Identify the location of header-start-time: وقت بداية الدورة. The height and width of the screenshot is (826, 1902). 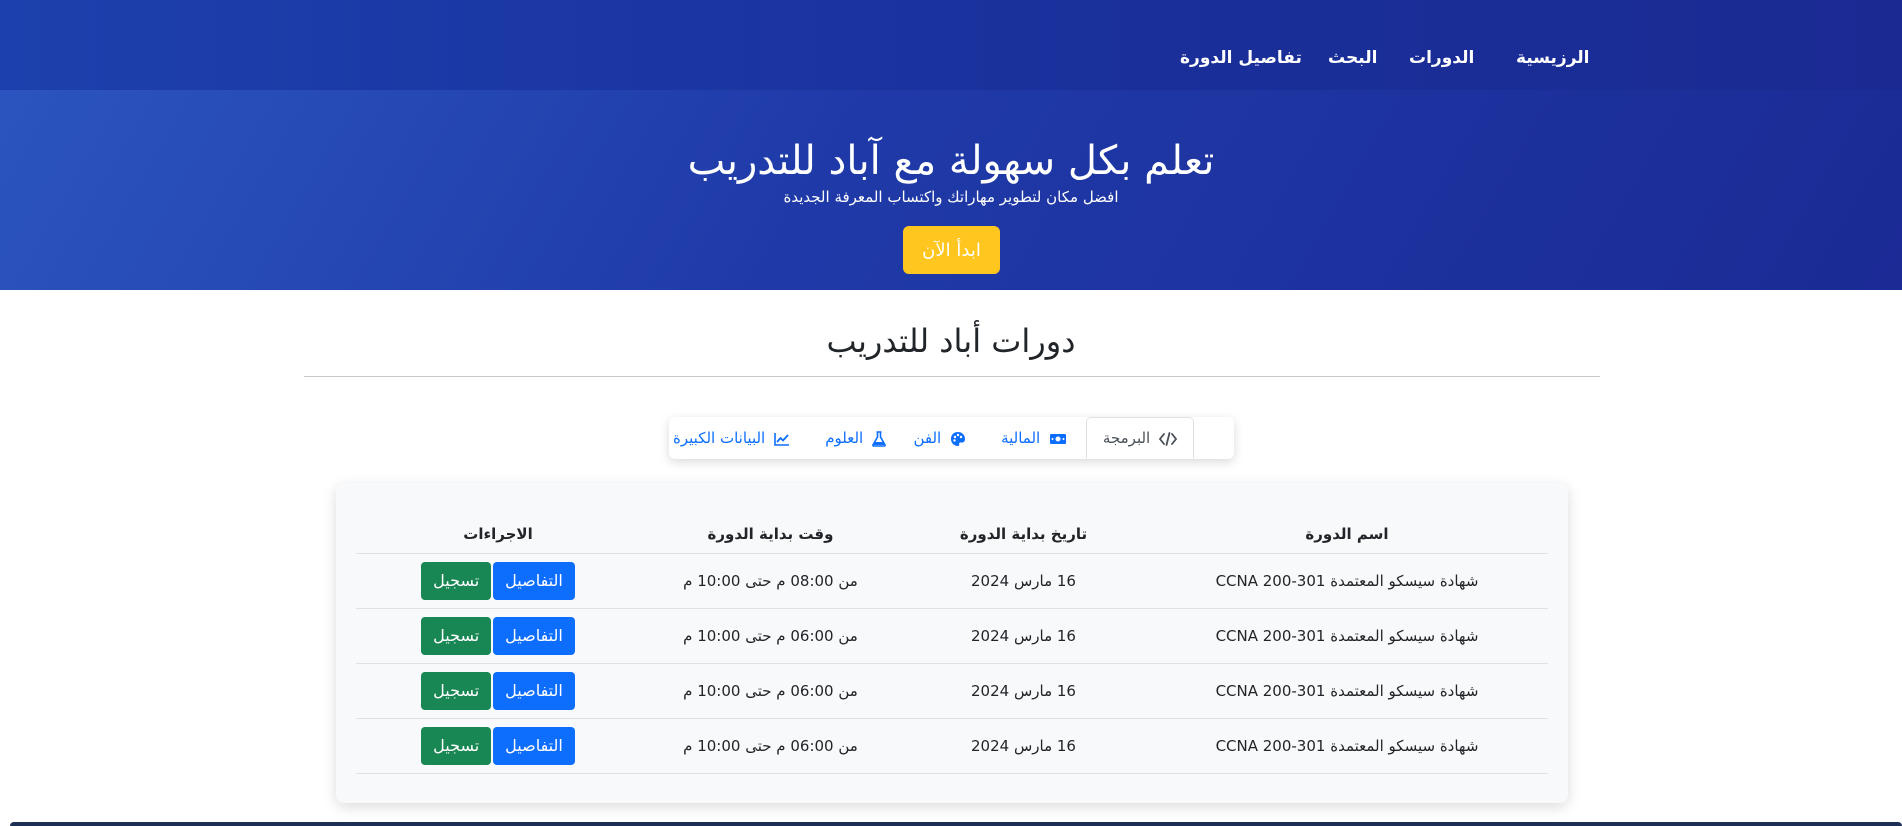
(770, 530).